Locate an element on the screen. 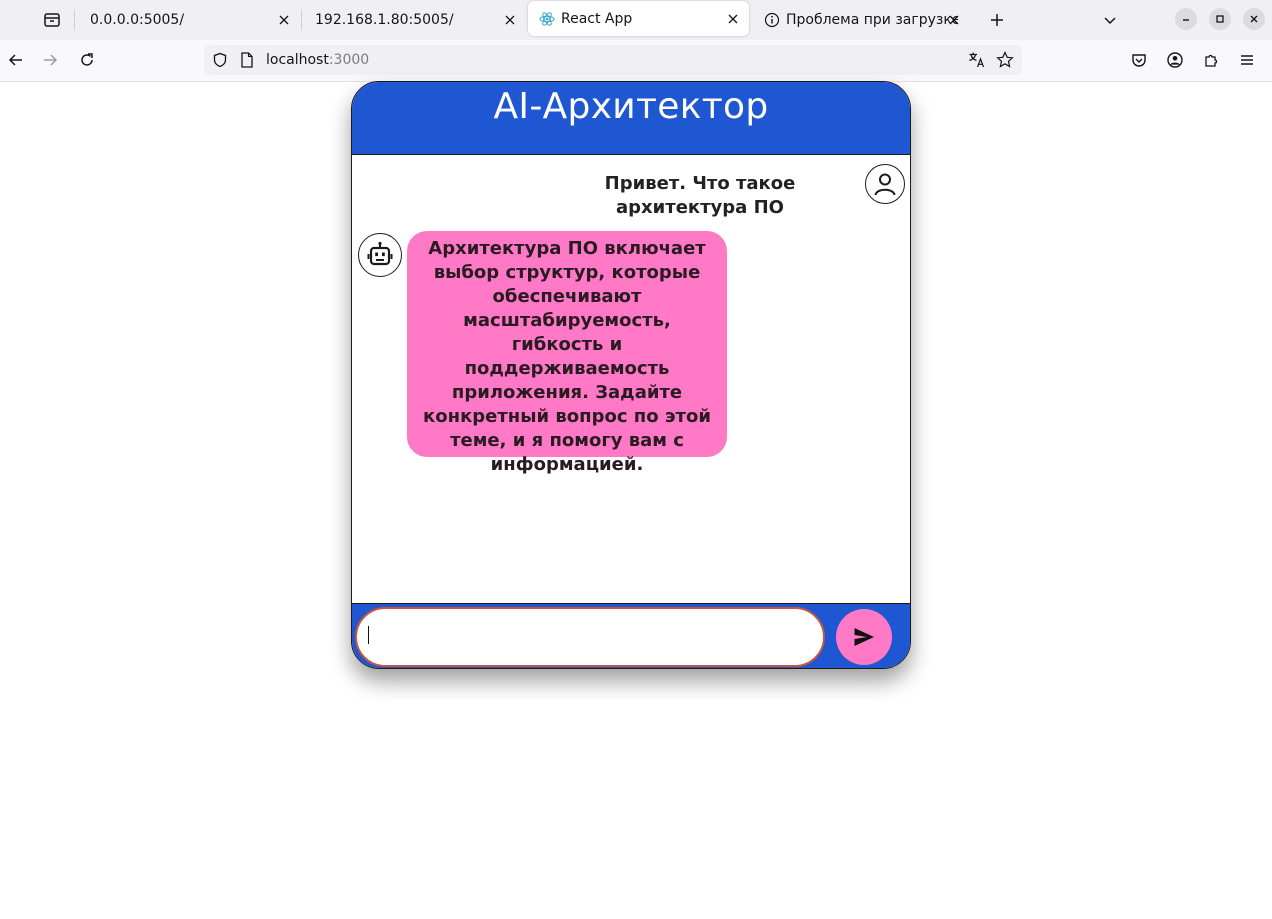  hamburger-menu-icon is located at coordinates (1247, 60).